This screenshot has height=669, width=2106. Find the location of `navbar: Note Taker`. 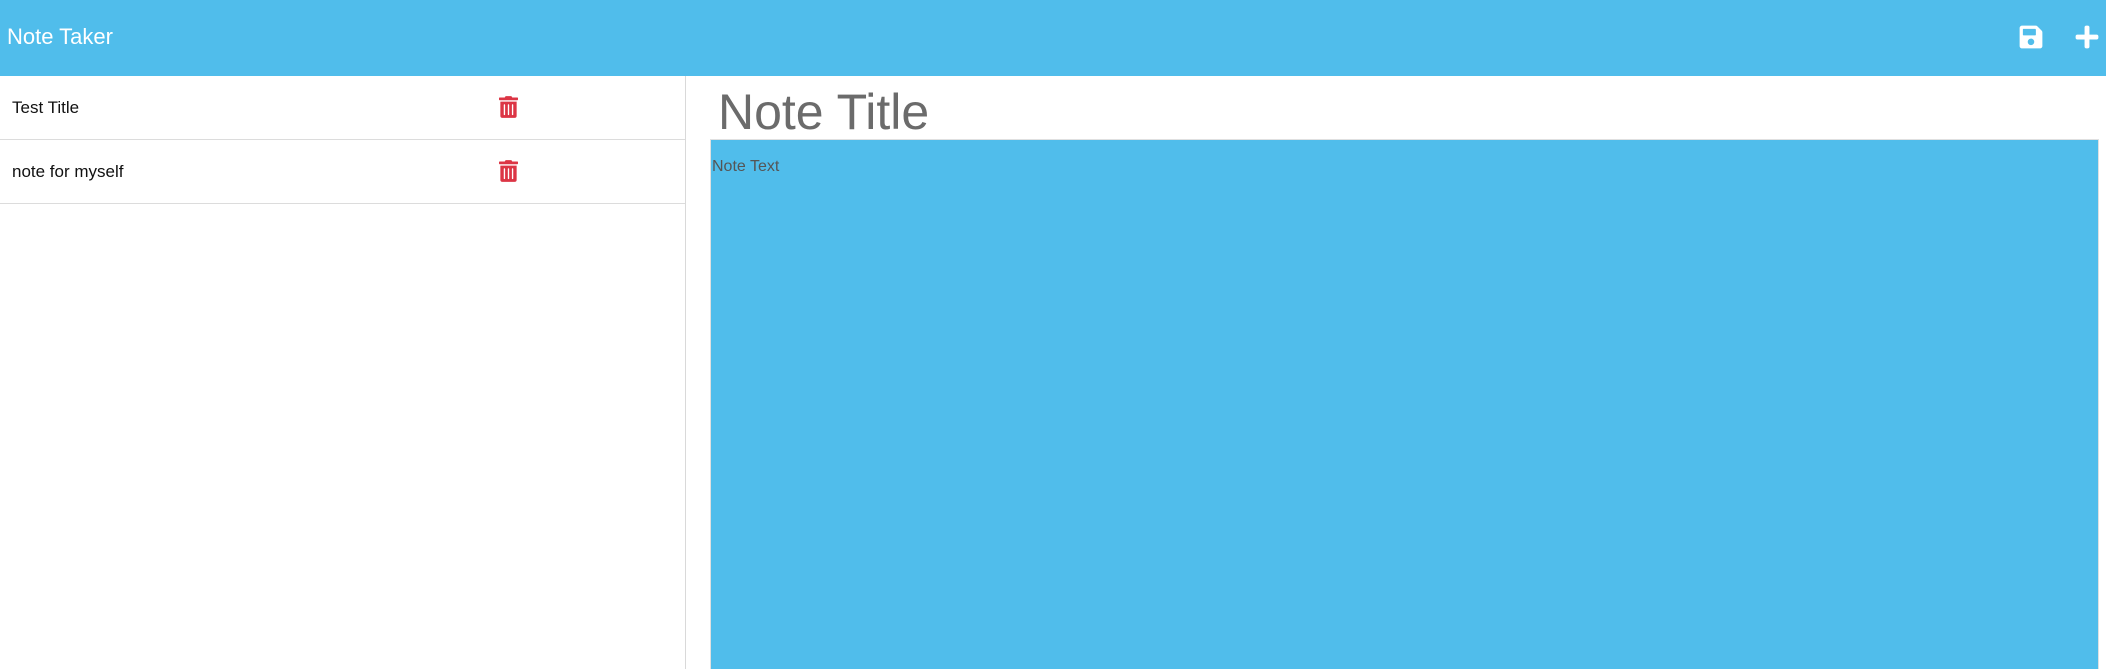

navbar: Note Taker is located at coordinates (1053, 38).